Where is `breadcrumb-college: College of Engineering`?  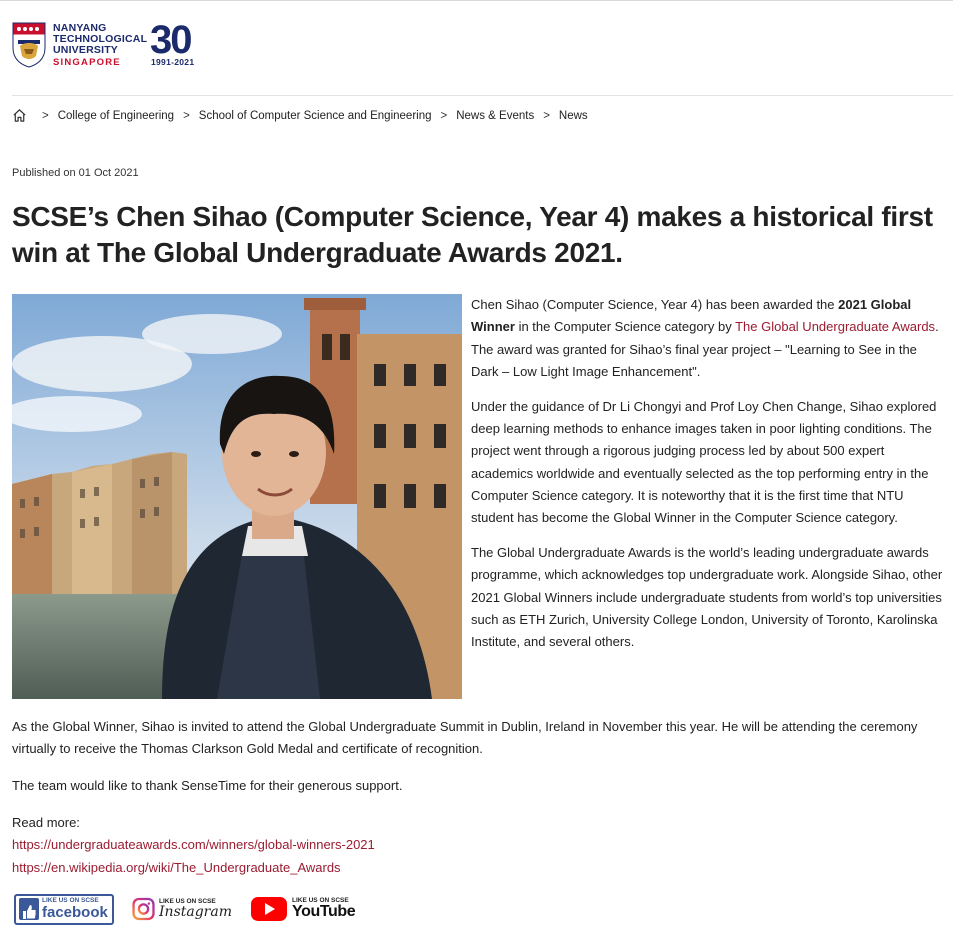
breadcrumb-college: College of Engineering is located at coordinates (116, 116).